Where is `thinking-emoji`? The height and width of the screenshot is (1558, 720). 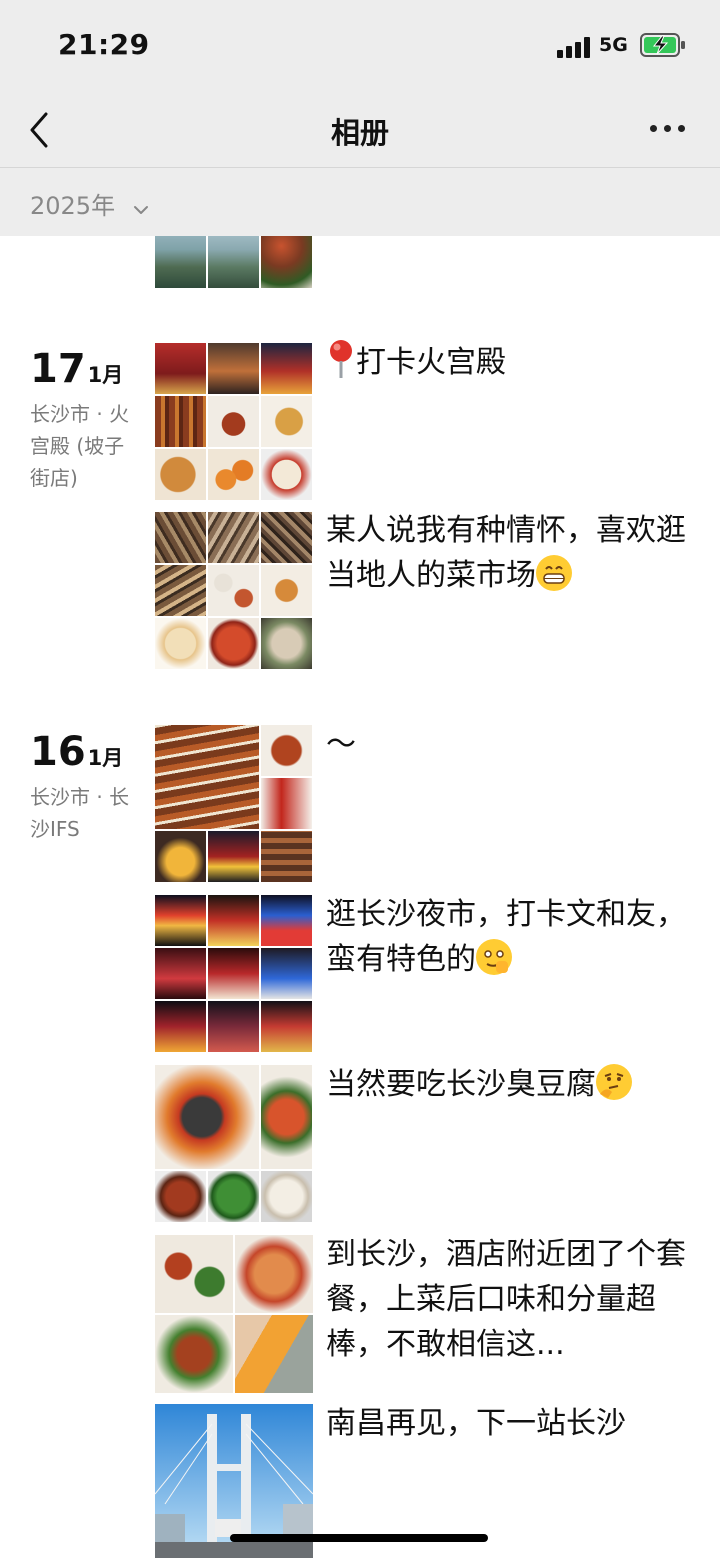
thinking-emoji is located at coordinates (614, 1082).